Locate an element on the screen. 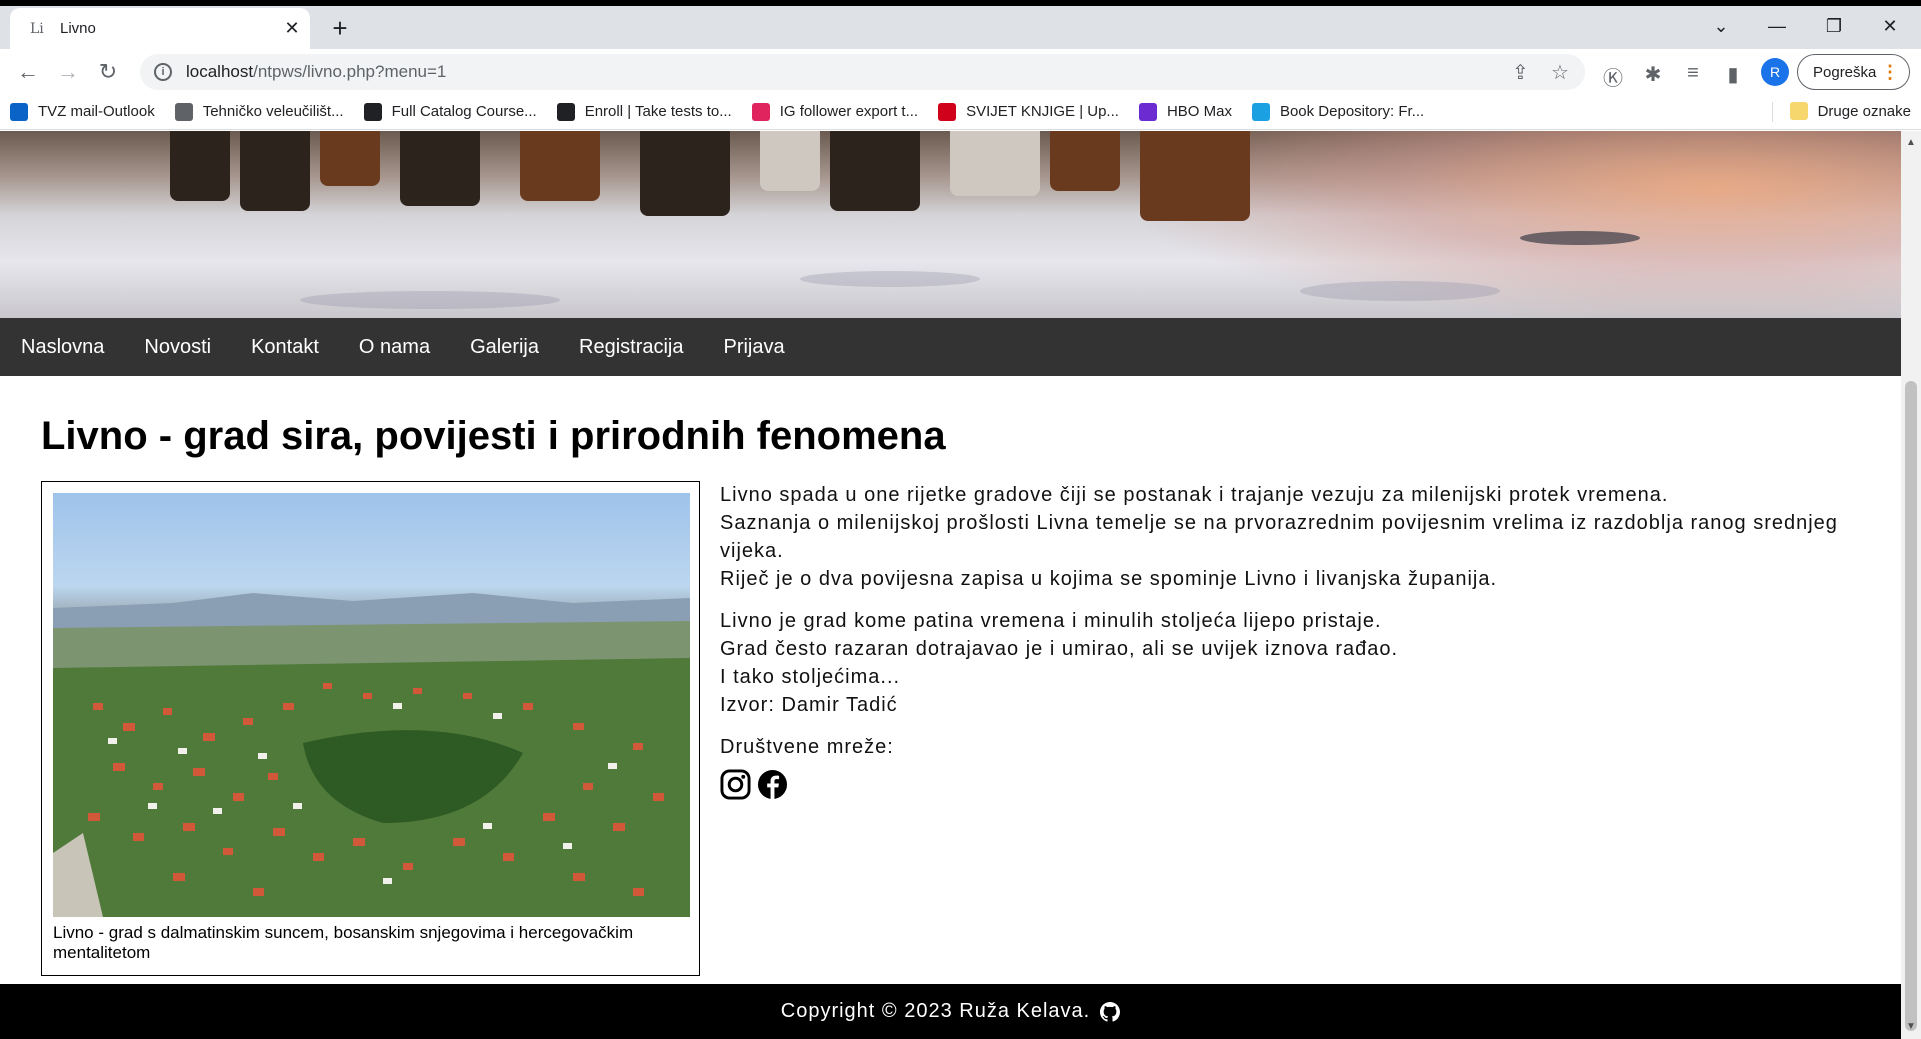  livno-city-photo is located at coordinates (371, 705).